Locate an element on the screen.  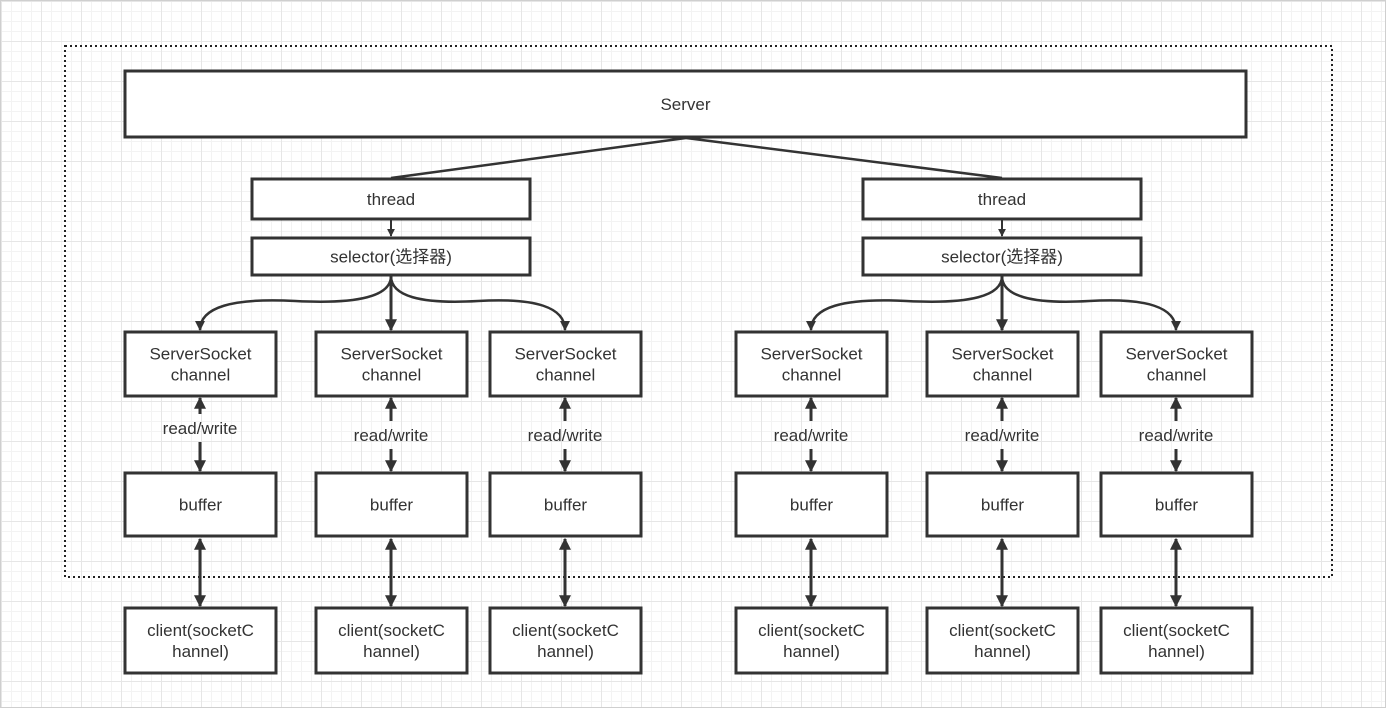
server-box-label: Server is located at coordinates (685, 104).